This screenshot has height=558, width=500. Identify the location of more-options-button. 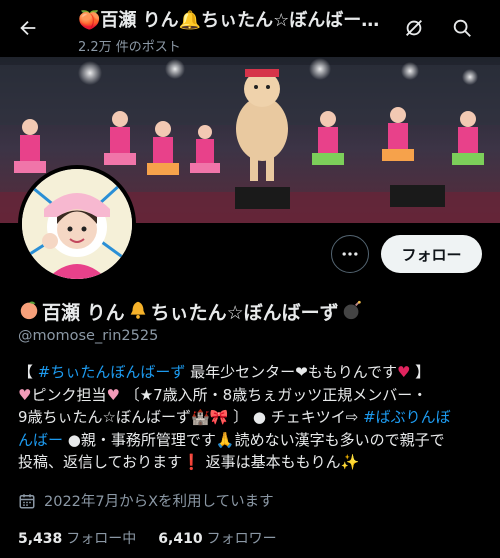
(350, 254).